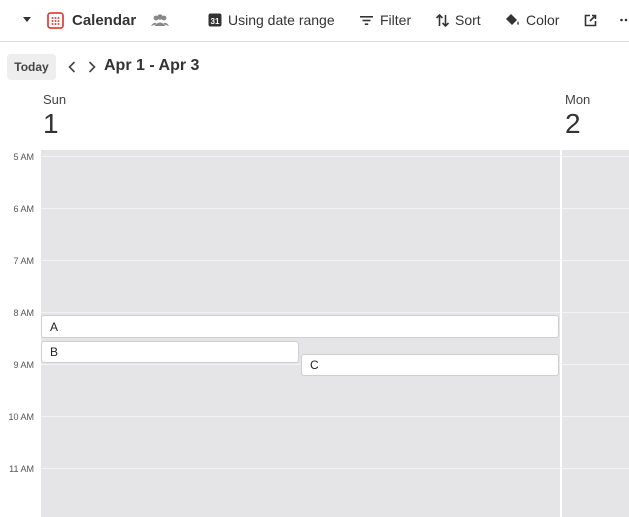  Describe the element at coordinates (23, 313) in the screenshot. I see `hour-label: 8 AM` at that location.